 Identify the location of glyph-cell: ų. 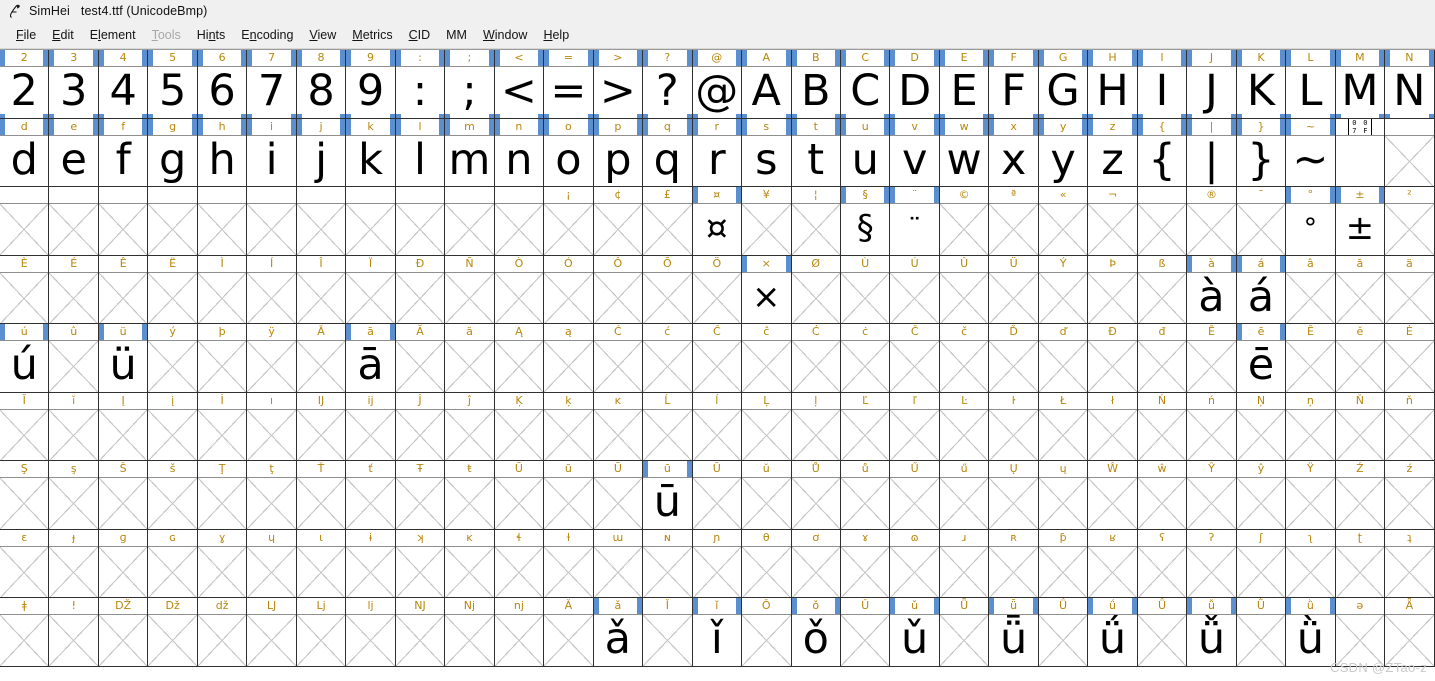
(1063, 495).